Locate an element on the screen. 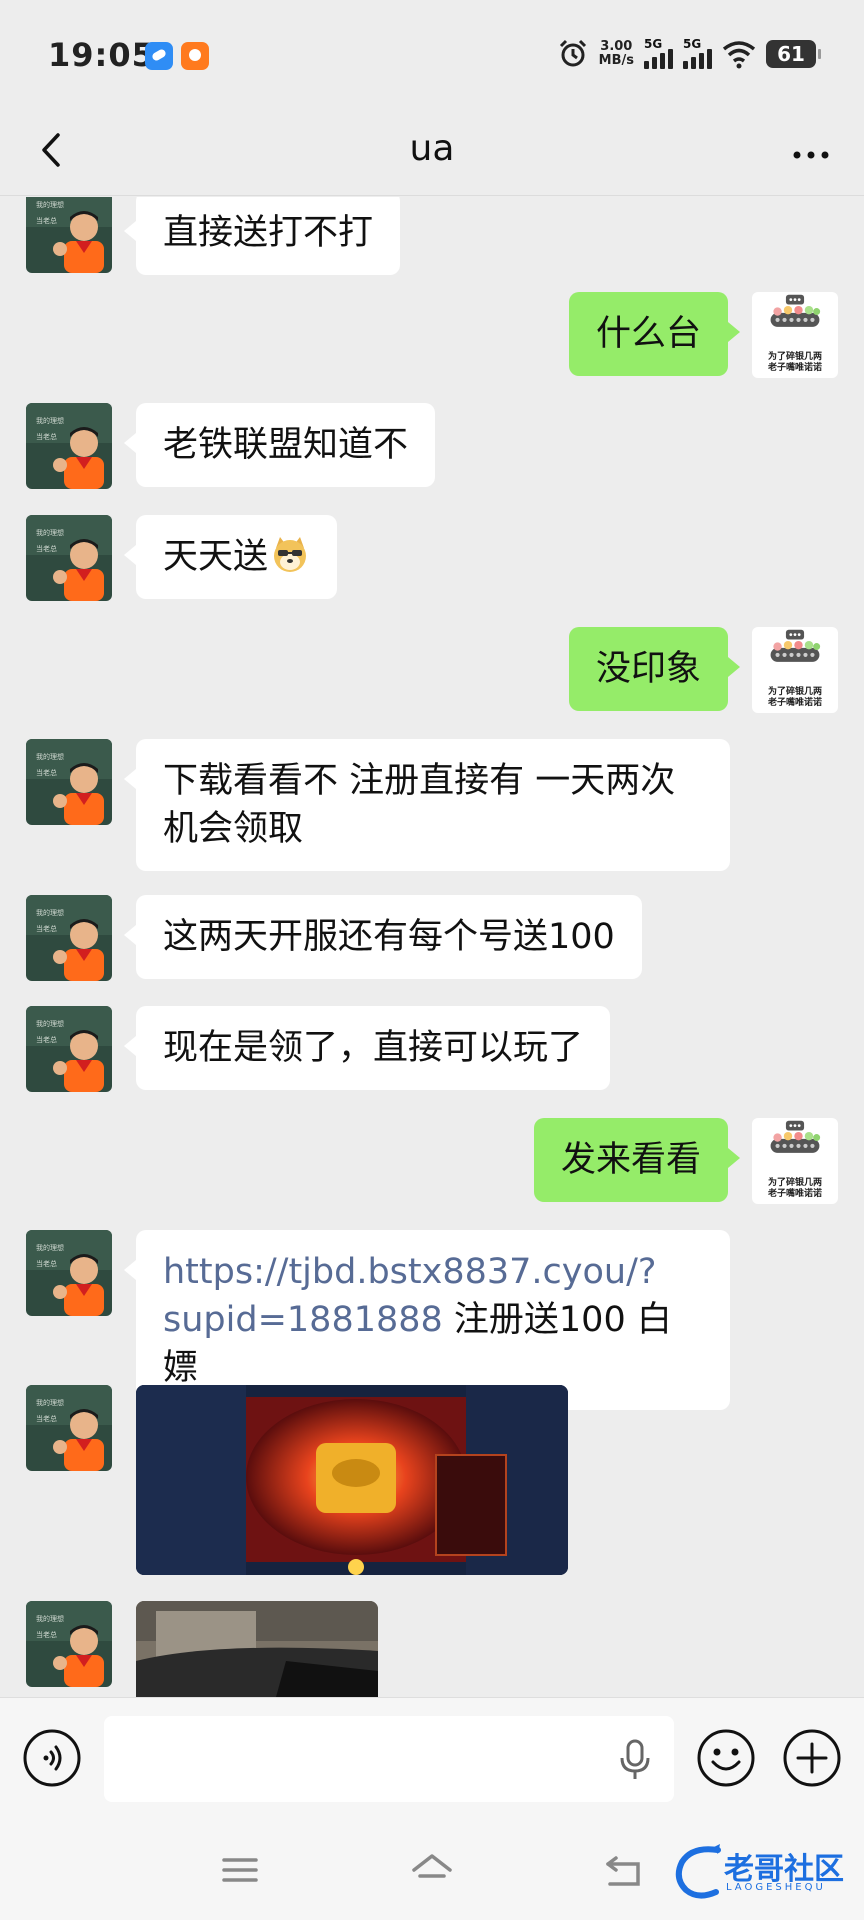 The width and height of the screenshot is (864, 1920). chat-title: ua is located at coordinates (432, 148).